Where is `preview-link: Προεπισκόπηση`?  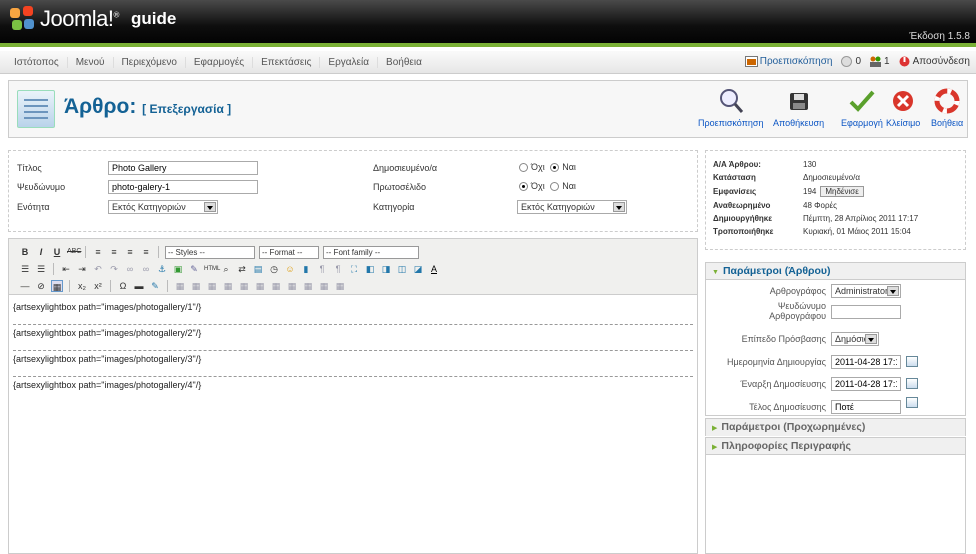 preview-link: Προεπισκόπηση is located at coordinates (788, 61).